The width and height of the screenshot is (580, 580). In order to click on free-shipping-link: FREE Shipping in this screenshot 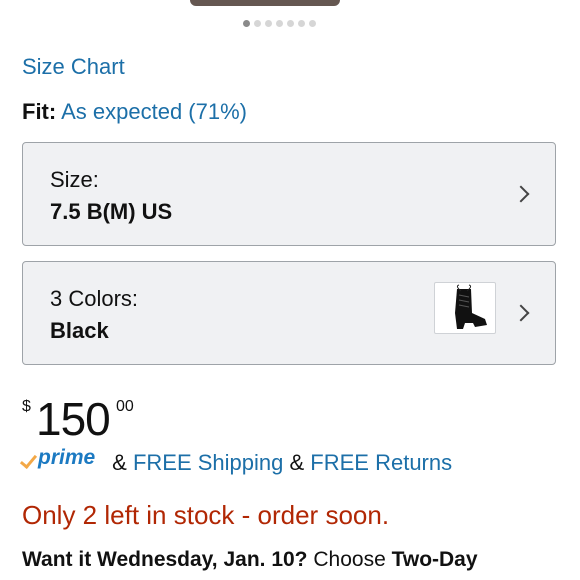, I will do `click(208, 462)`.